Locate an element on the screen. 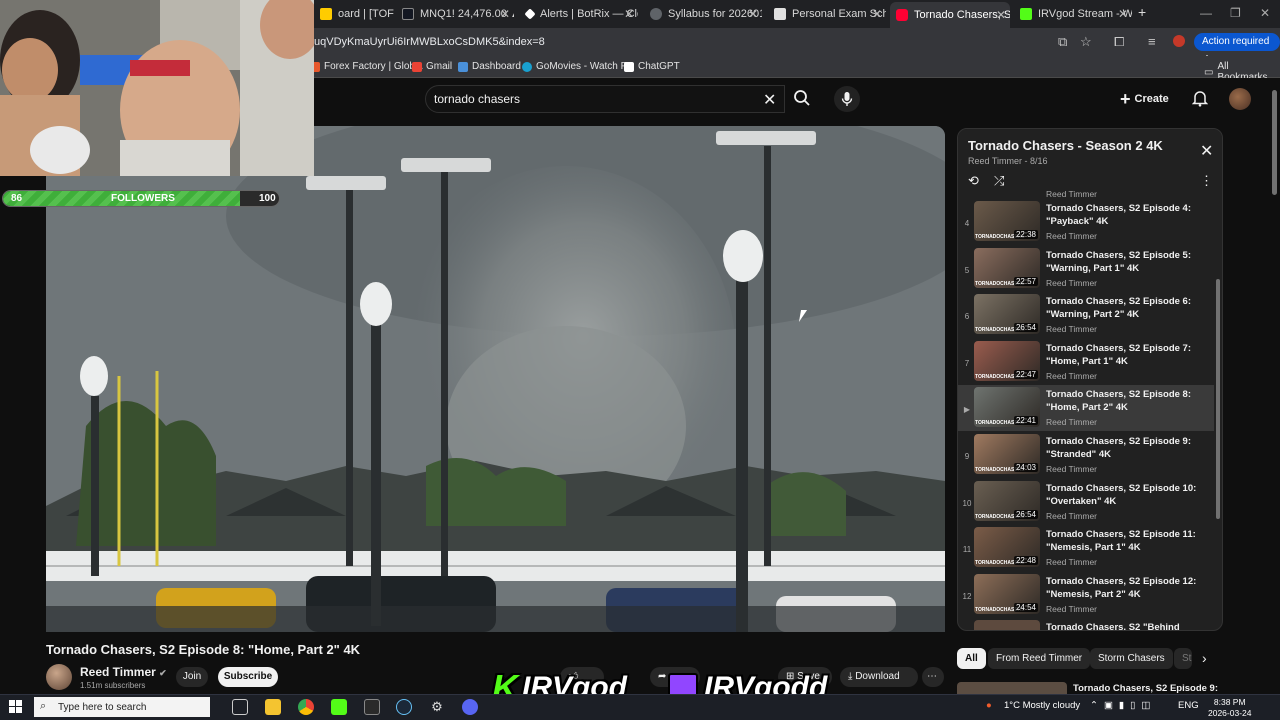  download-label: Download is located at coordinates (877, 676).